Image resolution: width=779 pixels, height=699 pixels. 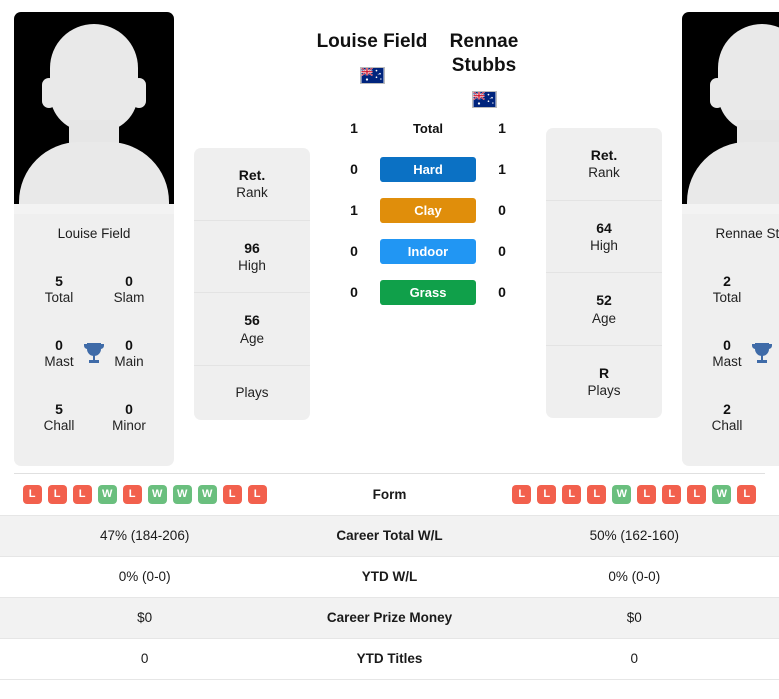 I want to click on h2h-surface-label-grass: Grass, so click(x=428, y=292).